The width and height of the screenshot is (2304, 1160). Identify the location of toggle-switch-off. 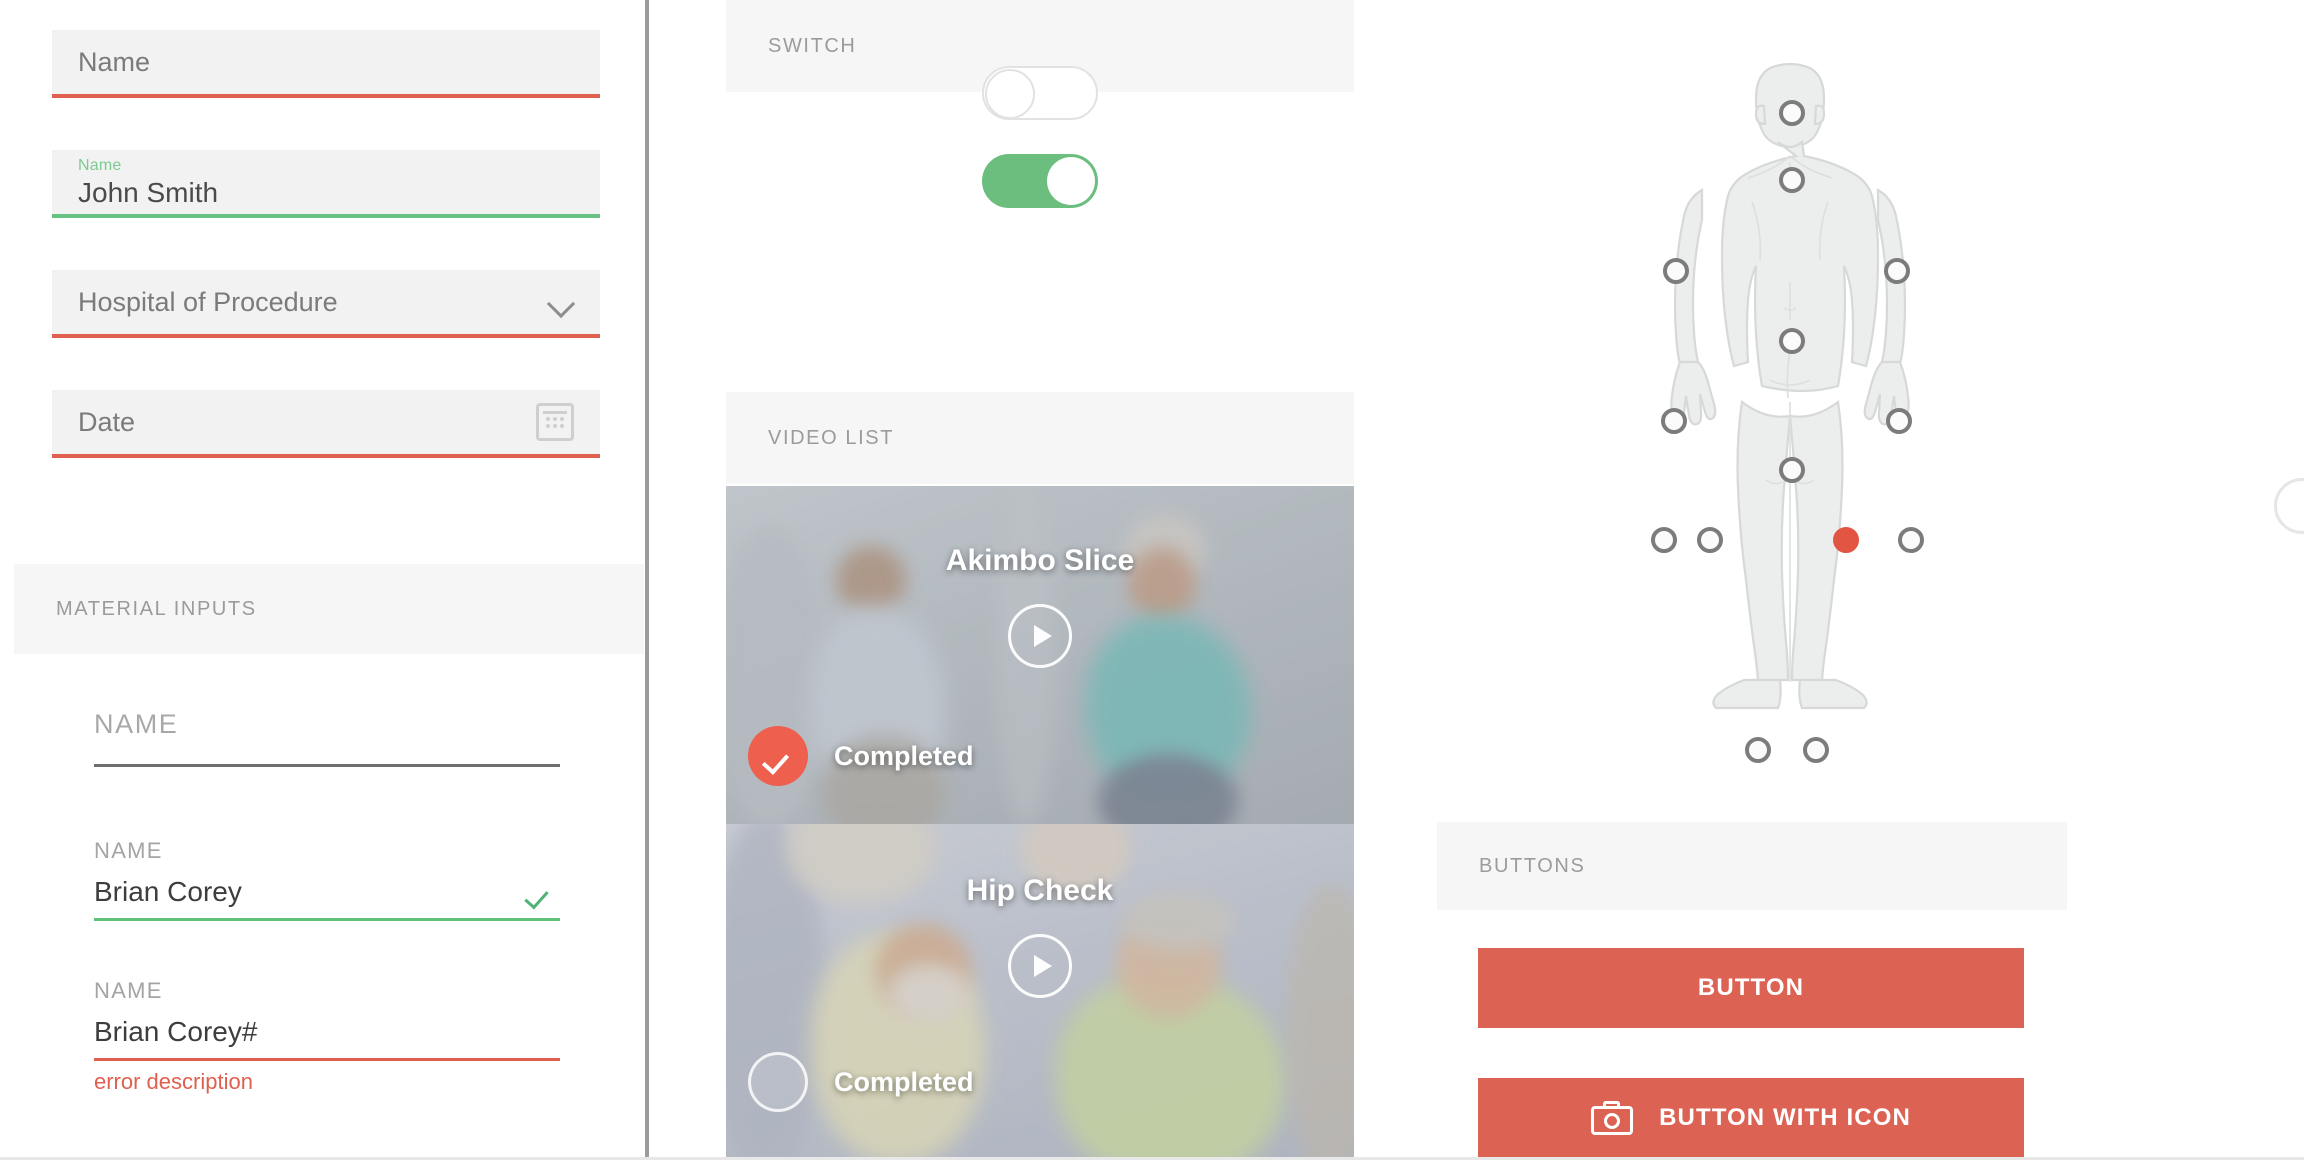
(1040, 93).